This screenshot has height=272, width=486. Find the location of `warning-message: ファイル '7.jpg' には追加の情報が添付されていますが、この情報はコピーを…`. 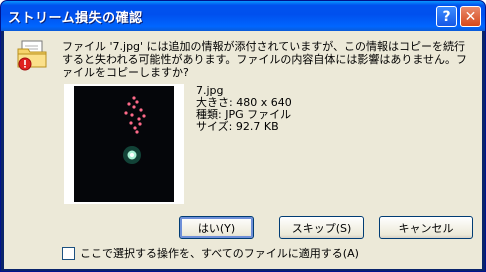

warning-message: ファイル '7.jpg' には追加の情報が添付されていますが、この情報はコピーを… is located at coordinates (265, 59).